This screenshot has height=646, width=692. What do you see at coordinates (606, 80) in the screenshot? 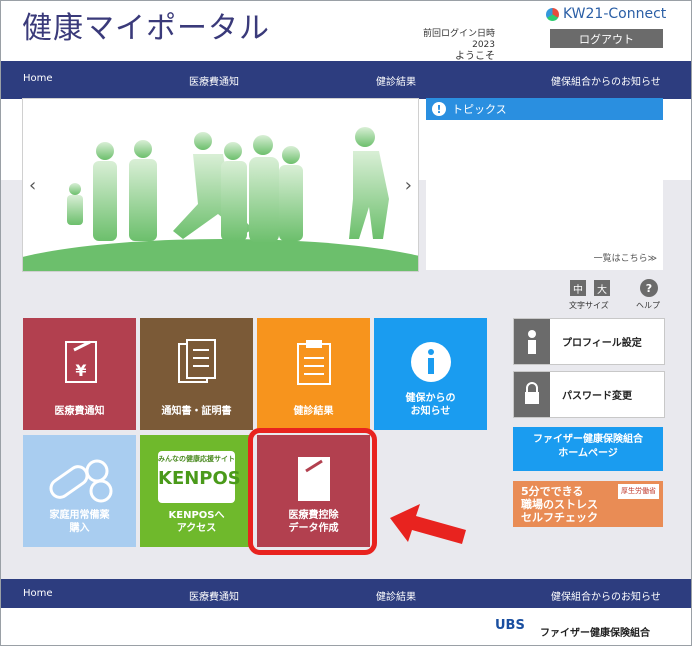
I see `nav-announcements: 健保組合からのお知らせ` at bounding box center [606, 80].